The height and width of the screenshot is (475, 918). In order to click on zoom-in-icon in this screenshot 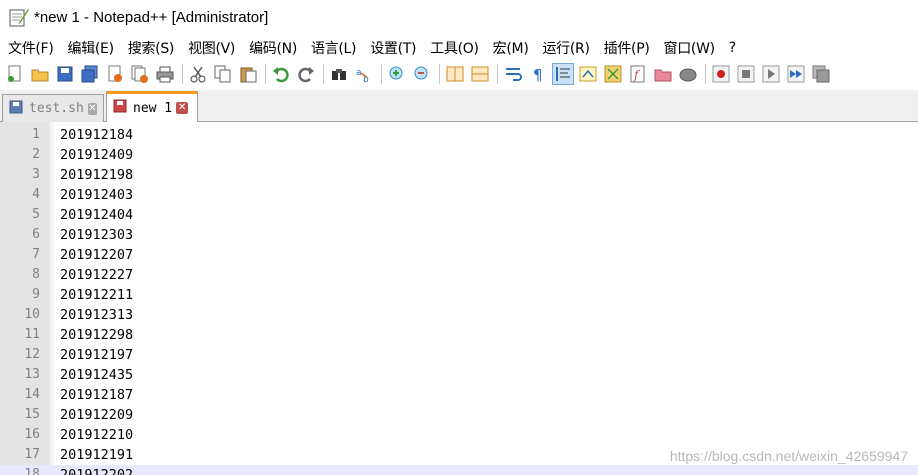, I will do `click(397, 74)`.